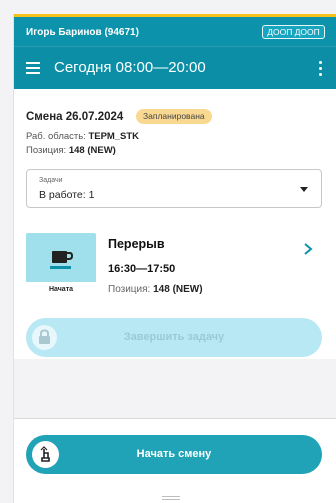  I want to click on shift-title: Смена 26.07.2024, so click(75, 117).